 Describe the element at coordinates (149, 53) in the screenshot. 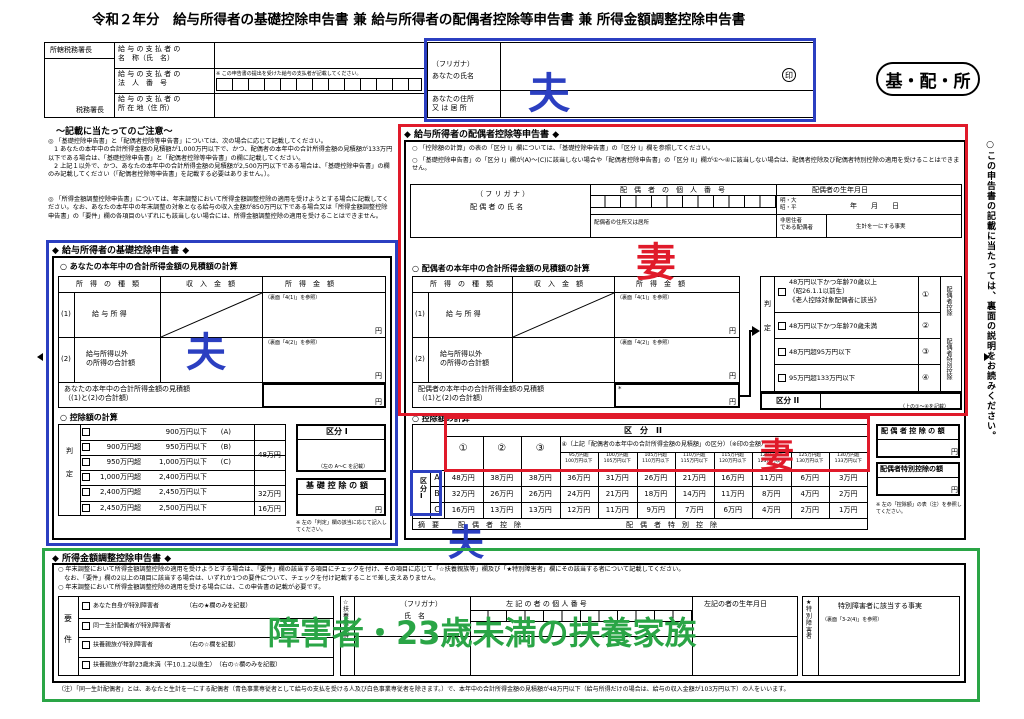

I see `payer-name-label: 給 与 の 支 払 者 の 名 称（氏 名）` at that location.